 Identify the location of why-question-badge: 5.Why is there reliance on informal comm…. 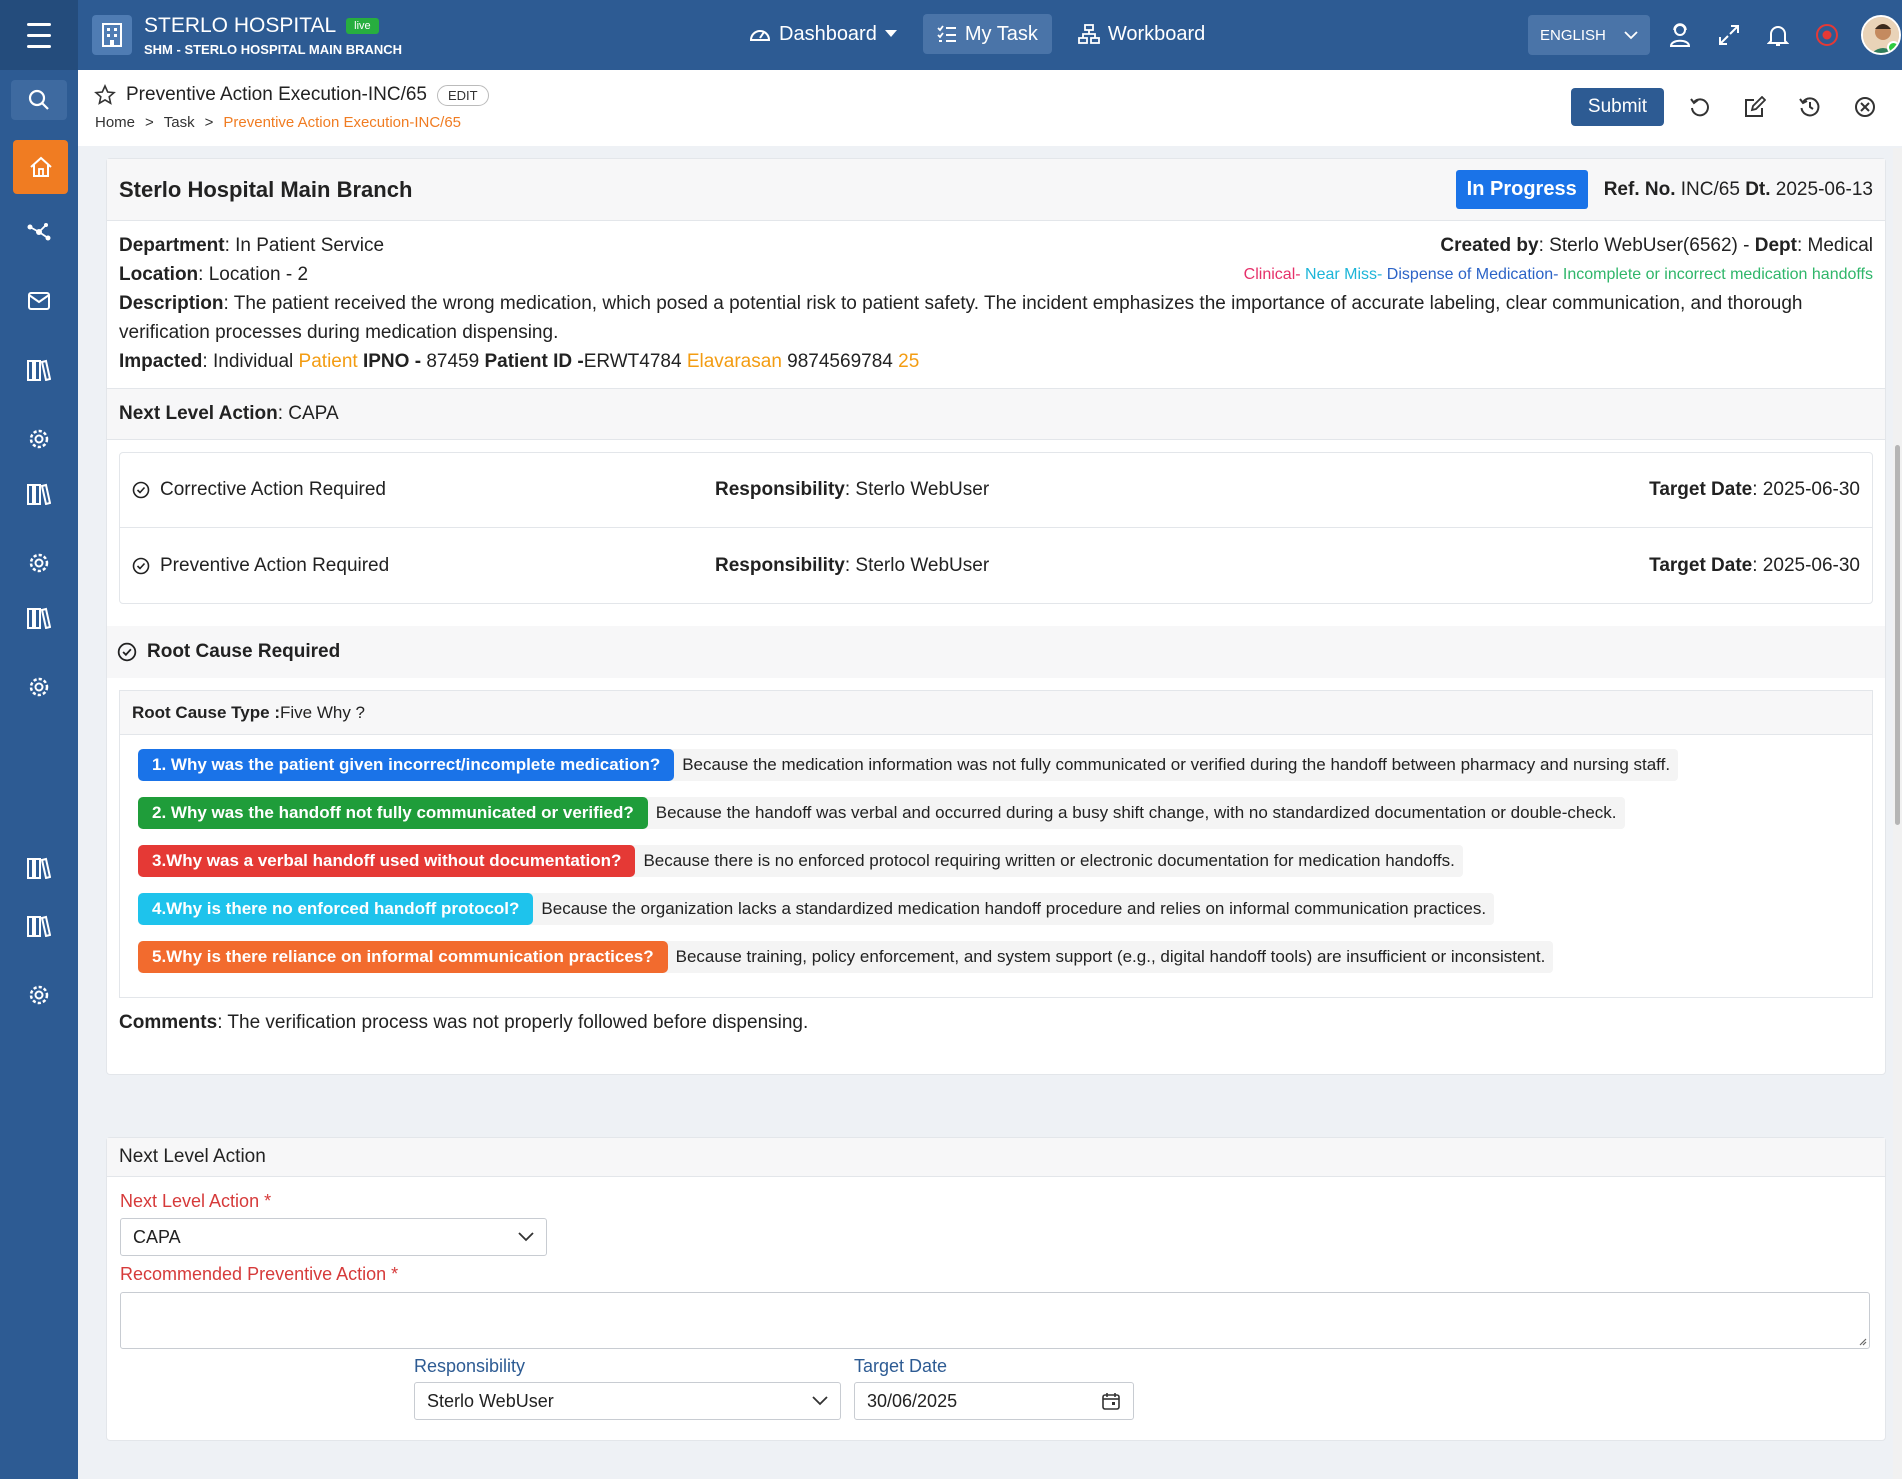
(403, 957).